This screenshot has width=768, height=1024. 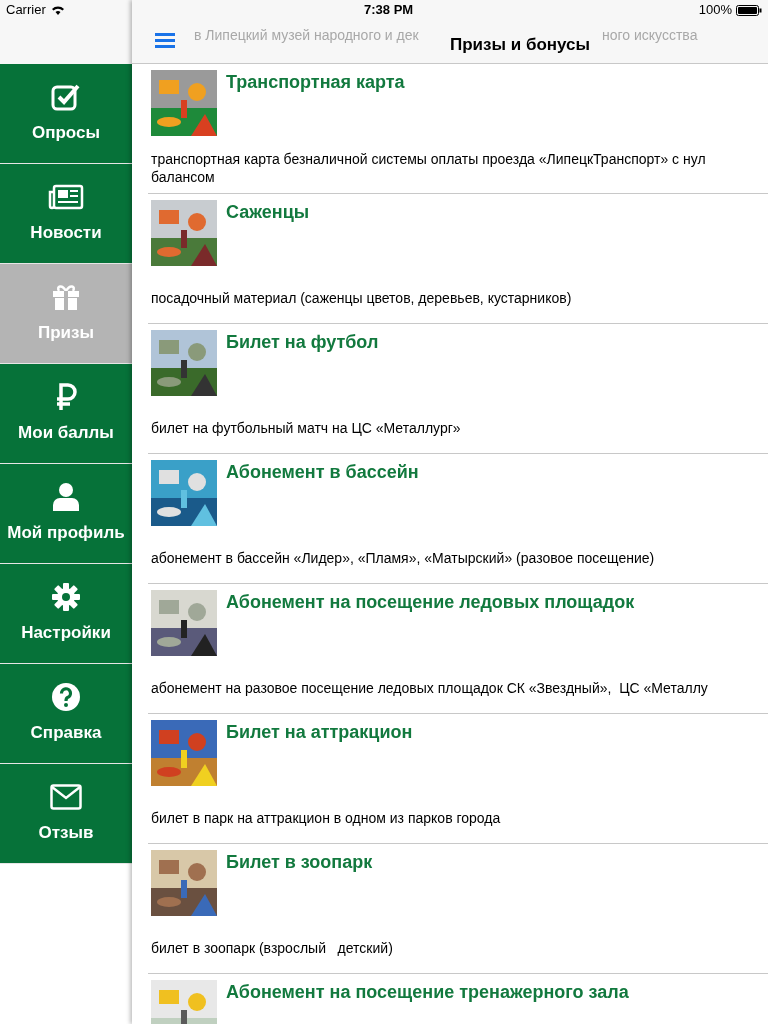 I want to click on prize-title: Абонемент в бассейн, so click(x=322, y=472).